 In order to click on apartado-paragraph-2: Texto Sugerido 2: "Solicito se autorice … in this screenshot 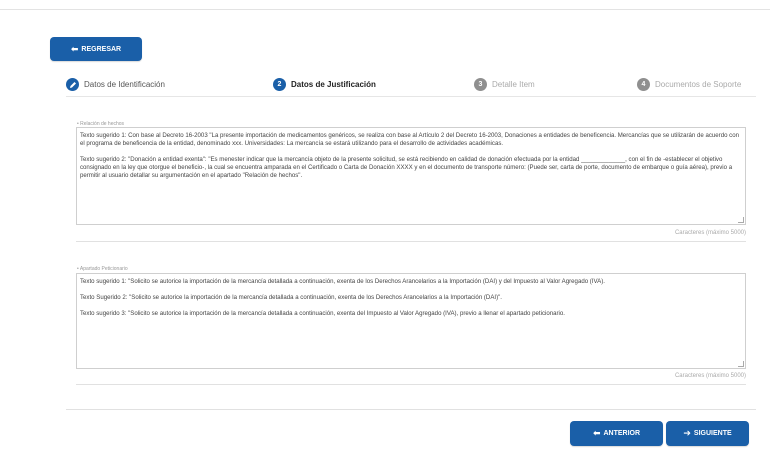, I will do `click(291, 297)`.